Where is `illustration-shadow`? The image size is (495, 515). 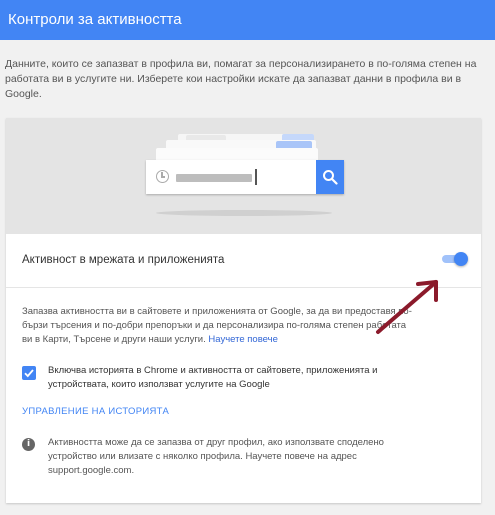 illustration-shadow is located at coordinates (244, 213).